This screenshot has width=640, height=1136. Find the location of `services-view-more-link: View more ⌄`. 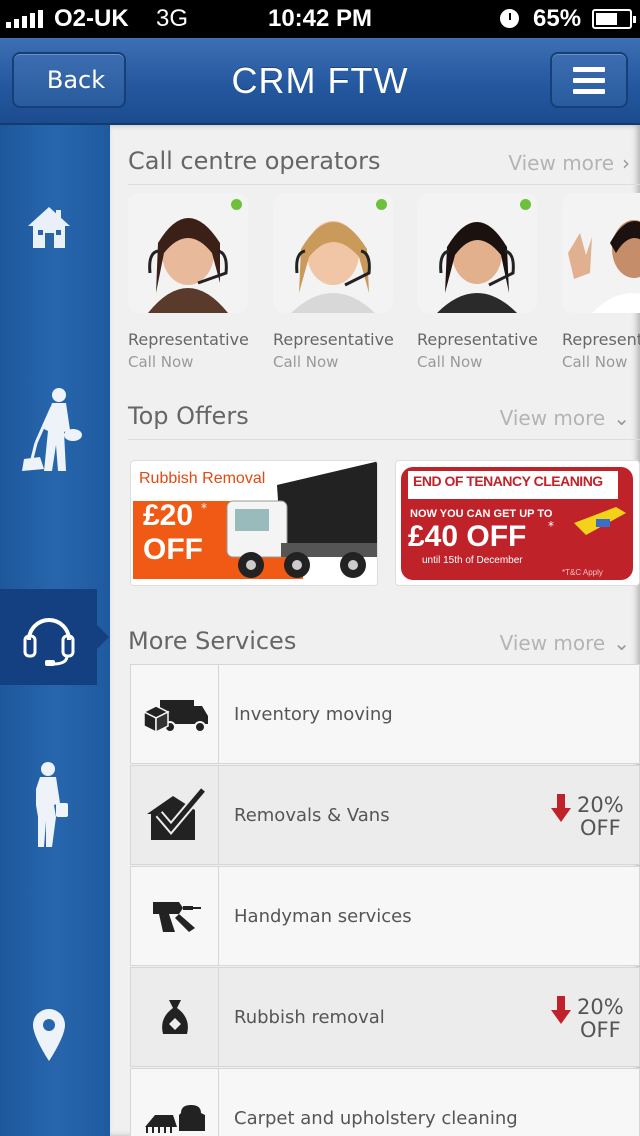

services-view-more-link: View more ⌄ is located at coordinates (565, 643).